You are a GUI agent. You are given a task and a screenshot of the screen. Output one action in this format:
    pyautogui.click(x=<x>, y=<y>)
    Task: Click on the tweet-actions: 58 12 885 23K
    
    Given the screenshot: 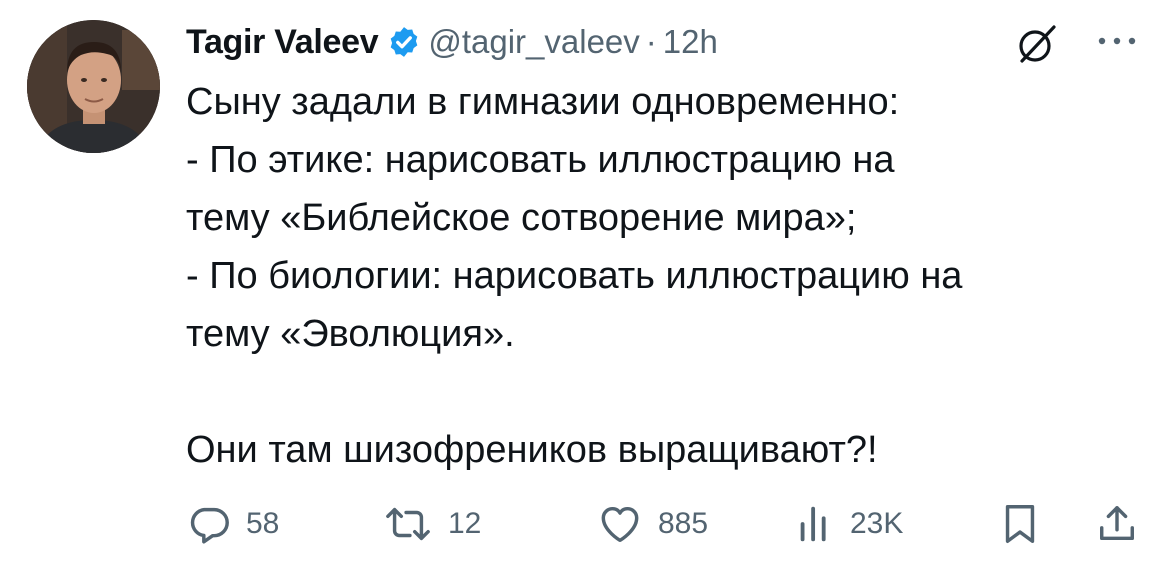 What is the action you would take?
    pyautogui.click(x=666, y=524)
    